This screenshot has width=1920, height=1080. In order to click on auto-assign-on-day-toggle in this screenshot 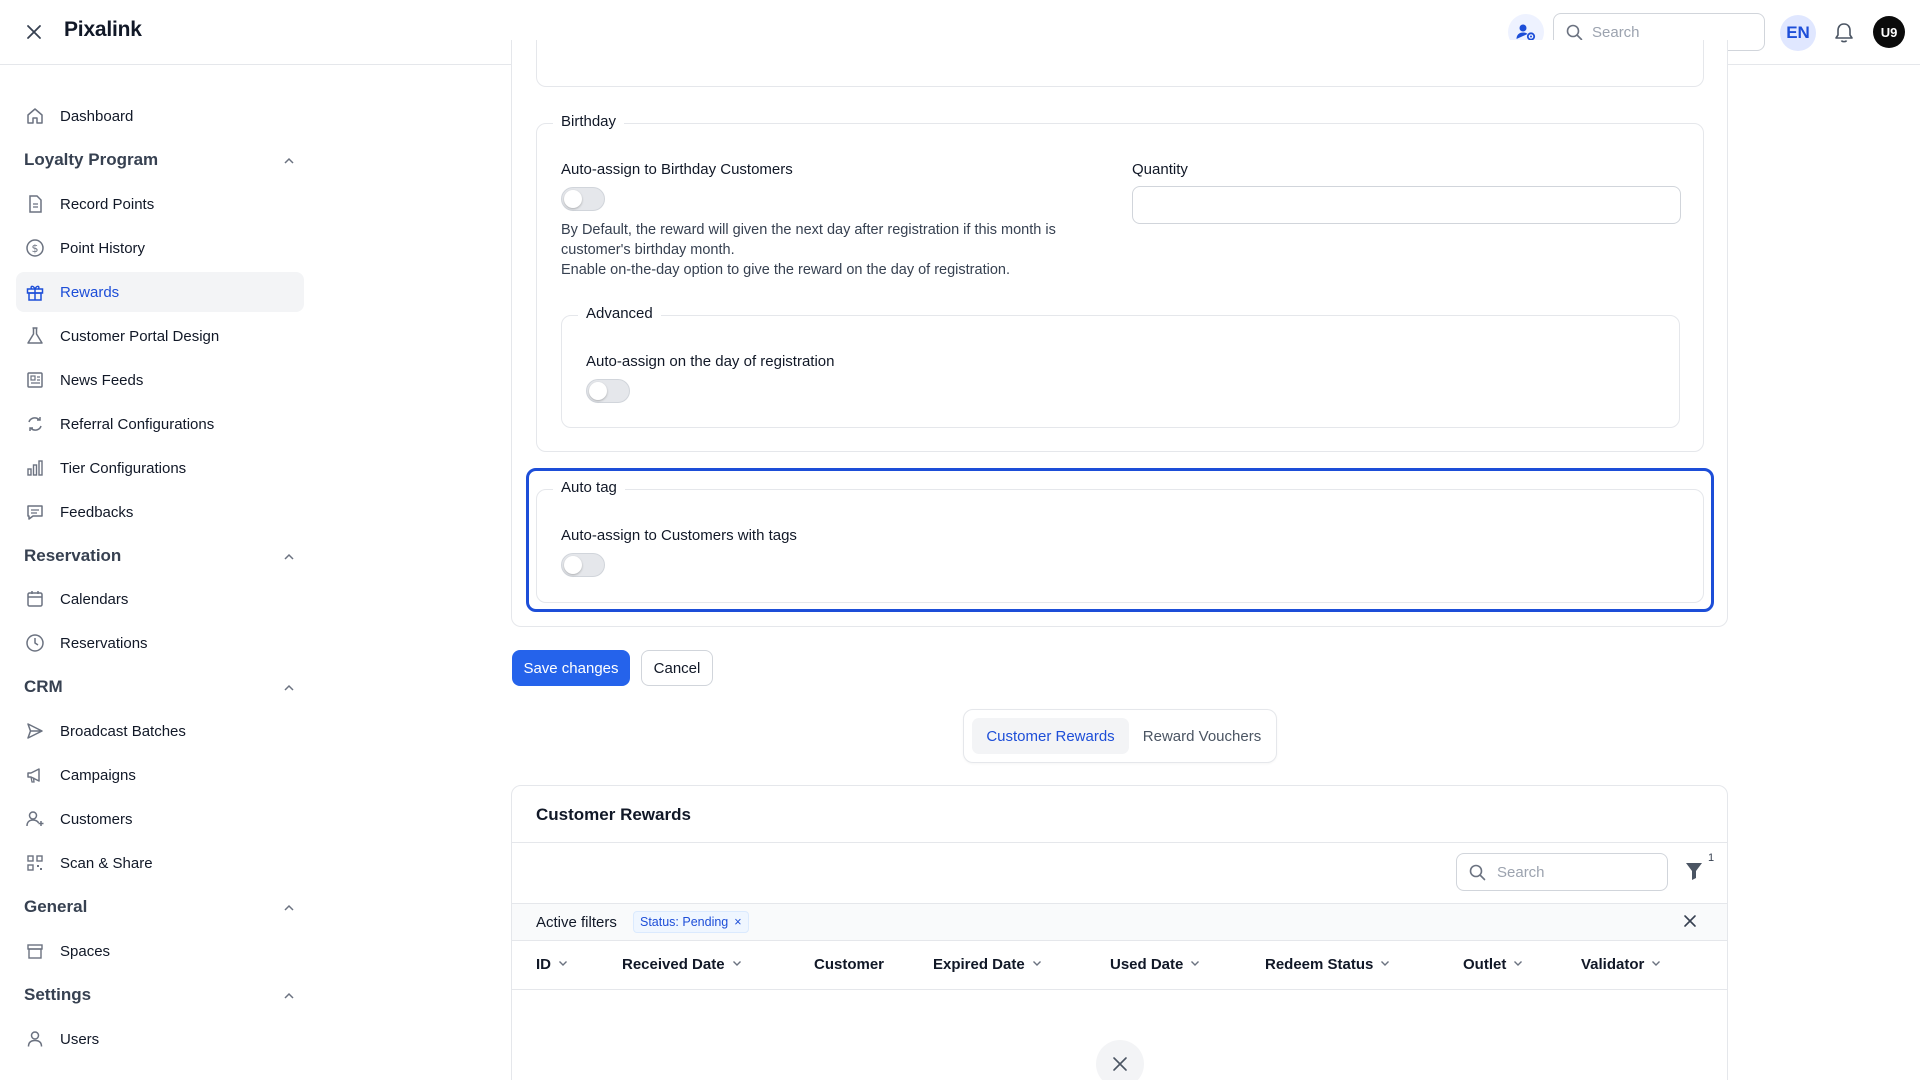, I will do `click(608, 391)`.